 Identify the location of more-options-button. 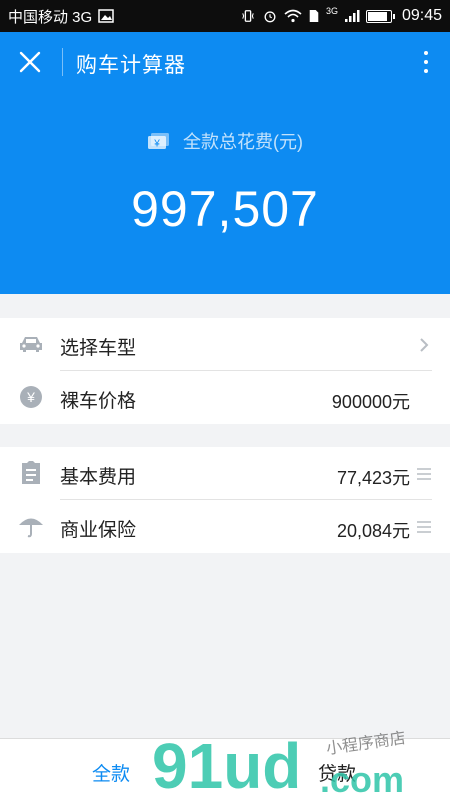
(426, 62).